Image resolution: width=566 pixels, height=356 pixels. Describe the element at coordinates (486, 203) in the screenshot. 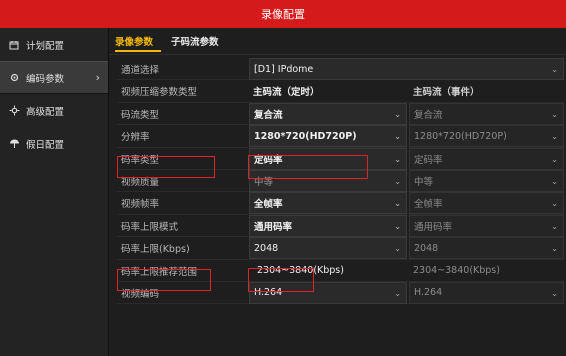

I see `frame-rate-select-event: 全帧率 ⌄` at that location.